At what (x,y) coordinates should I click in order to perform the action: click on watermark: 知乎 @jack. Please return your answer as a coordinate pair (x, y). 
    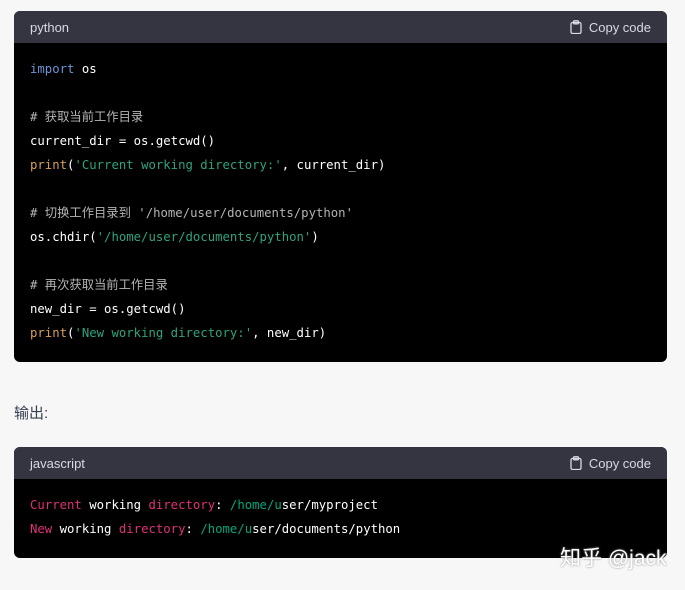
    Looking at the image, I should click on (613, 558).